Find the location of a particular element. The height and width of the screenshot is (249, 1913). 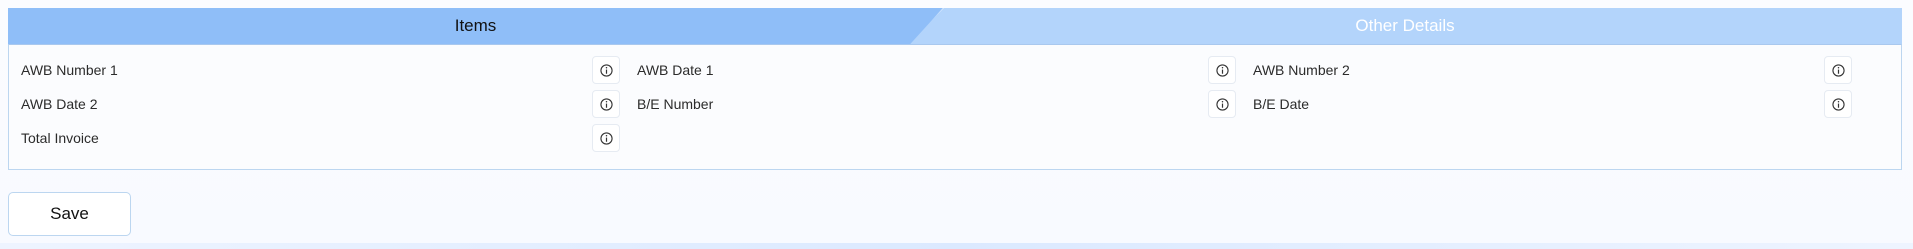

field-label: AWB Date 2 is located at coordinates (59, 104).